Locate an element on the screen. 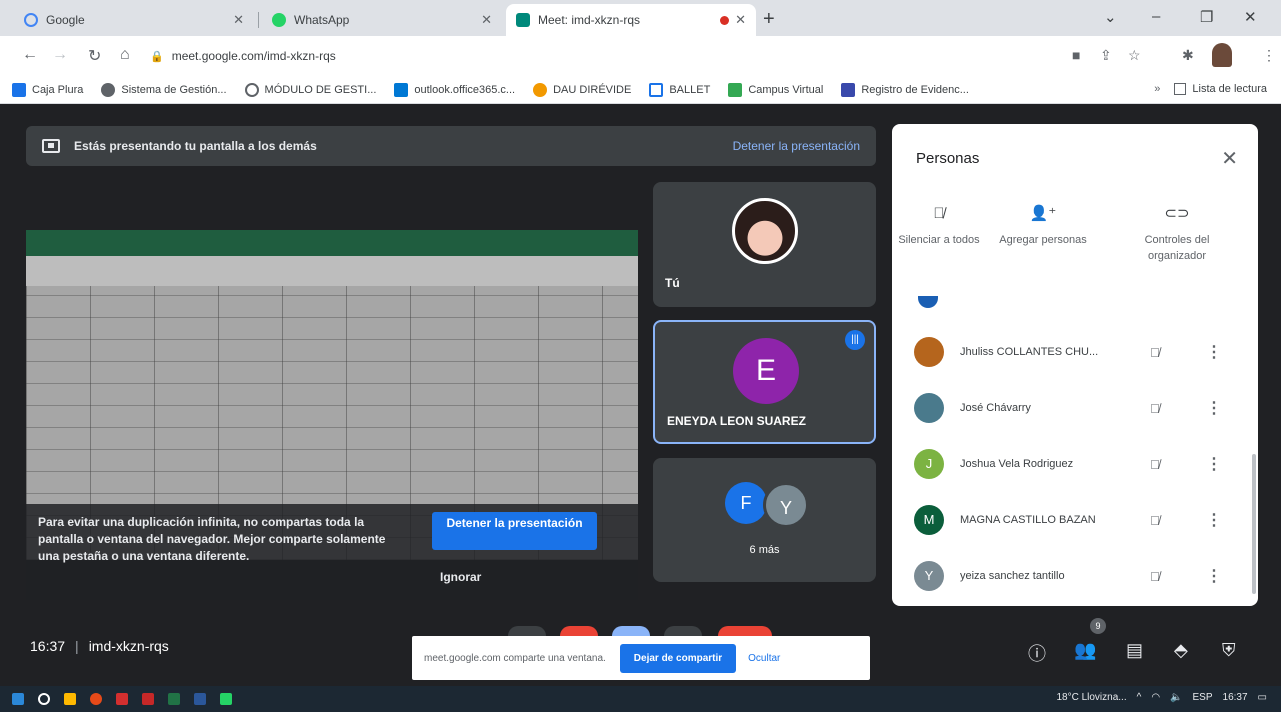  speaker-tile: E ||| ENEYDA LEON SUAREZ is located at coordinates (764, 382).